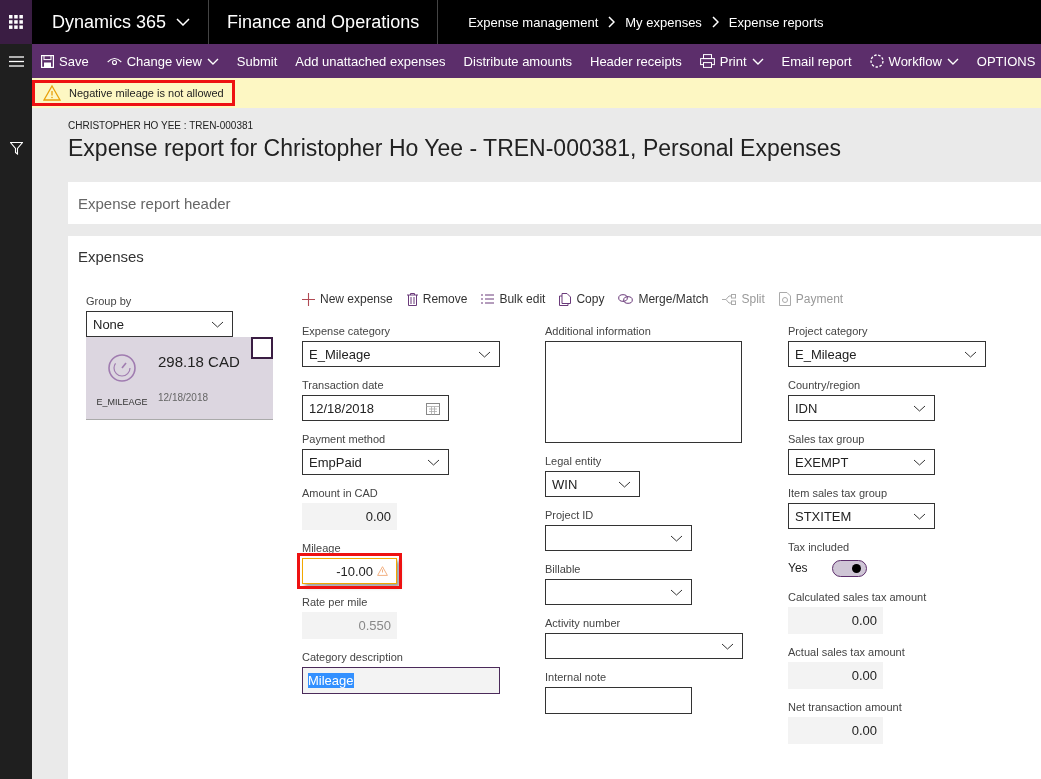 This screenshot has height=779, width=1041. What do you see at coordinates (322, 549) in the screenshot?
I see `field-label: Mileage` at bounding box center [322, 549].